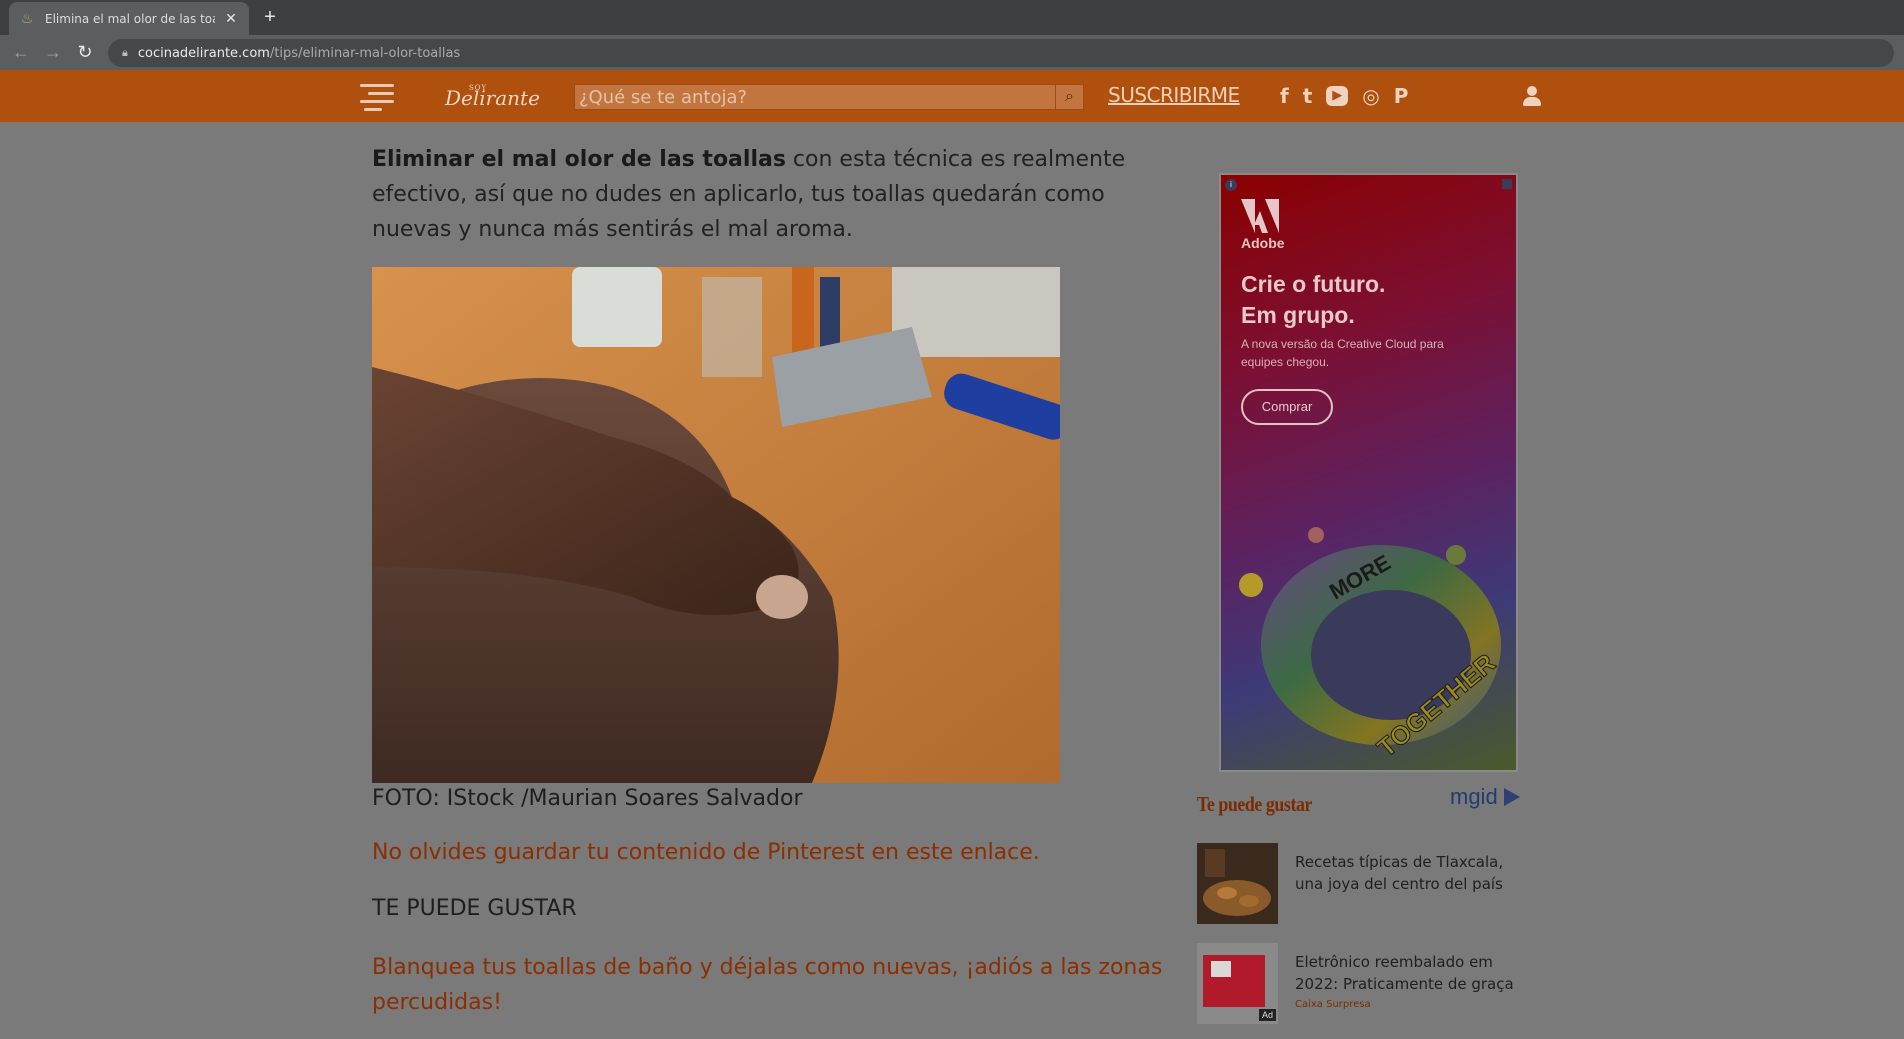 This screenshot has height=1039, width=1904. What do you see at coordinates (1263, 243) in the screenshot?
I see `ad-brand: Adobe` at bounding box center [1263, 243].